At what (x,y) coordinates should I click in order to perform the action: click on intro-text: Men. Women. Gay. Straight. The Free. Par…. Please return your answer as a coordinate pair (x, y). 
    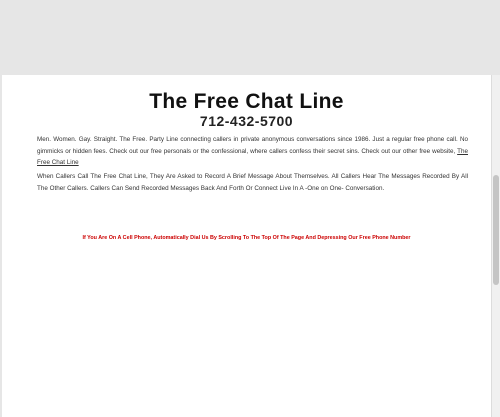
    Looking at the image, I should click on (252, 145).